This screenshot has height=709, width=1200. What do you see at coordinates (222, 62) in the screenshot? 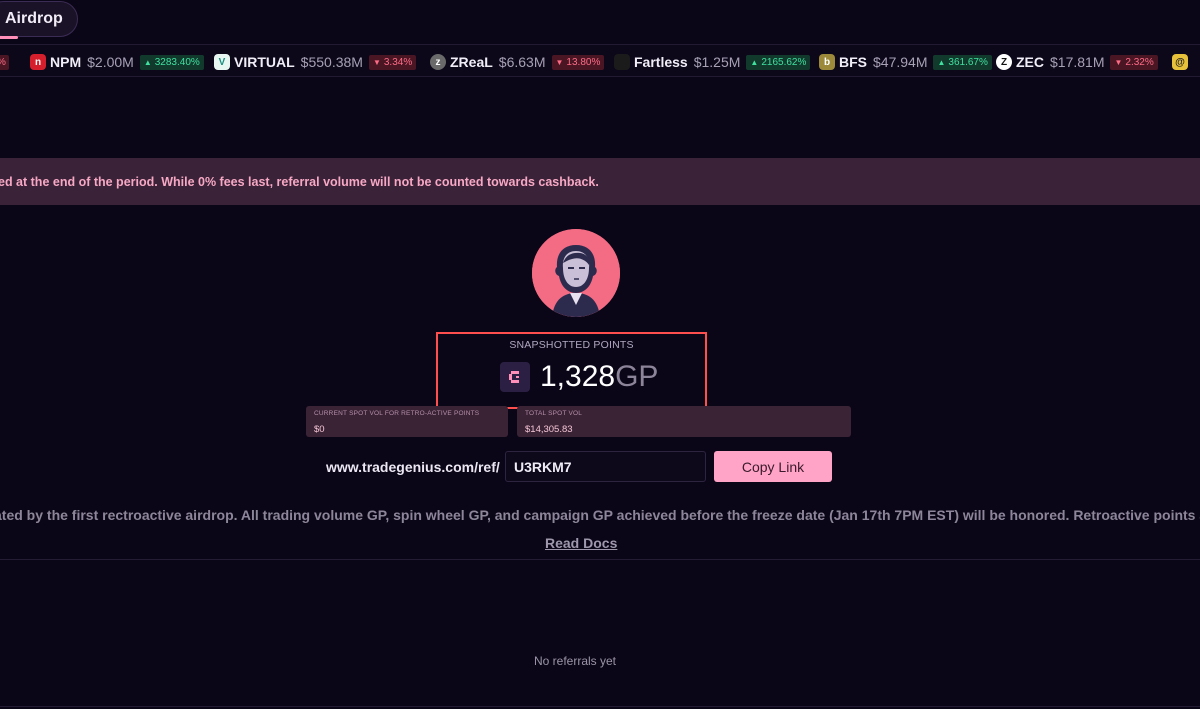
I see `virtual-logo-icon: V` at bounding box center [222, 62].